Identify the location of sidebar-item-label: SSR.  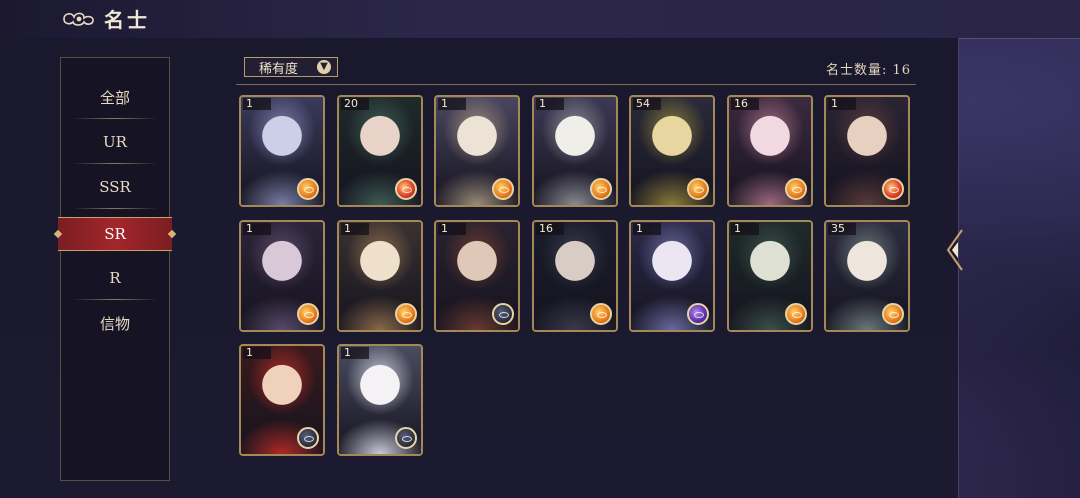
(115, 187).